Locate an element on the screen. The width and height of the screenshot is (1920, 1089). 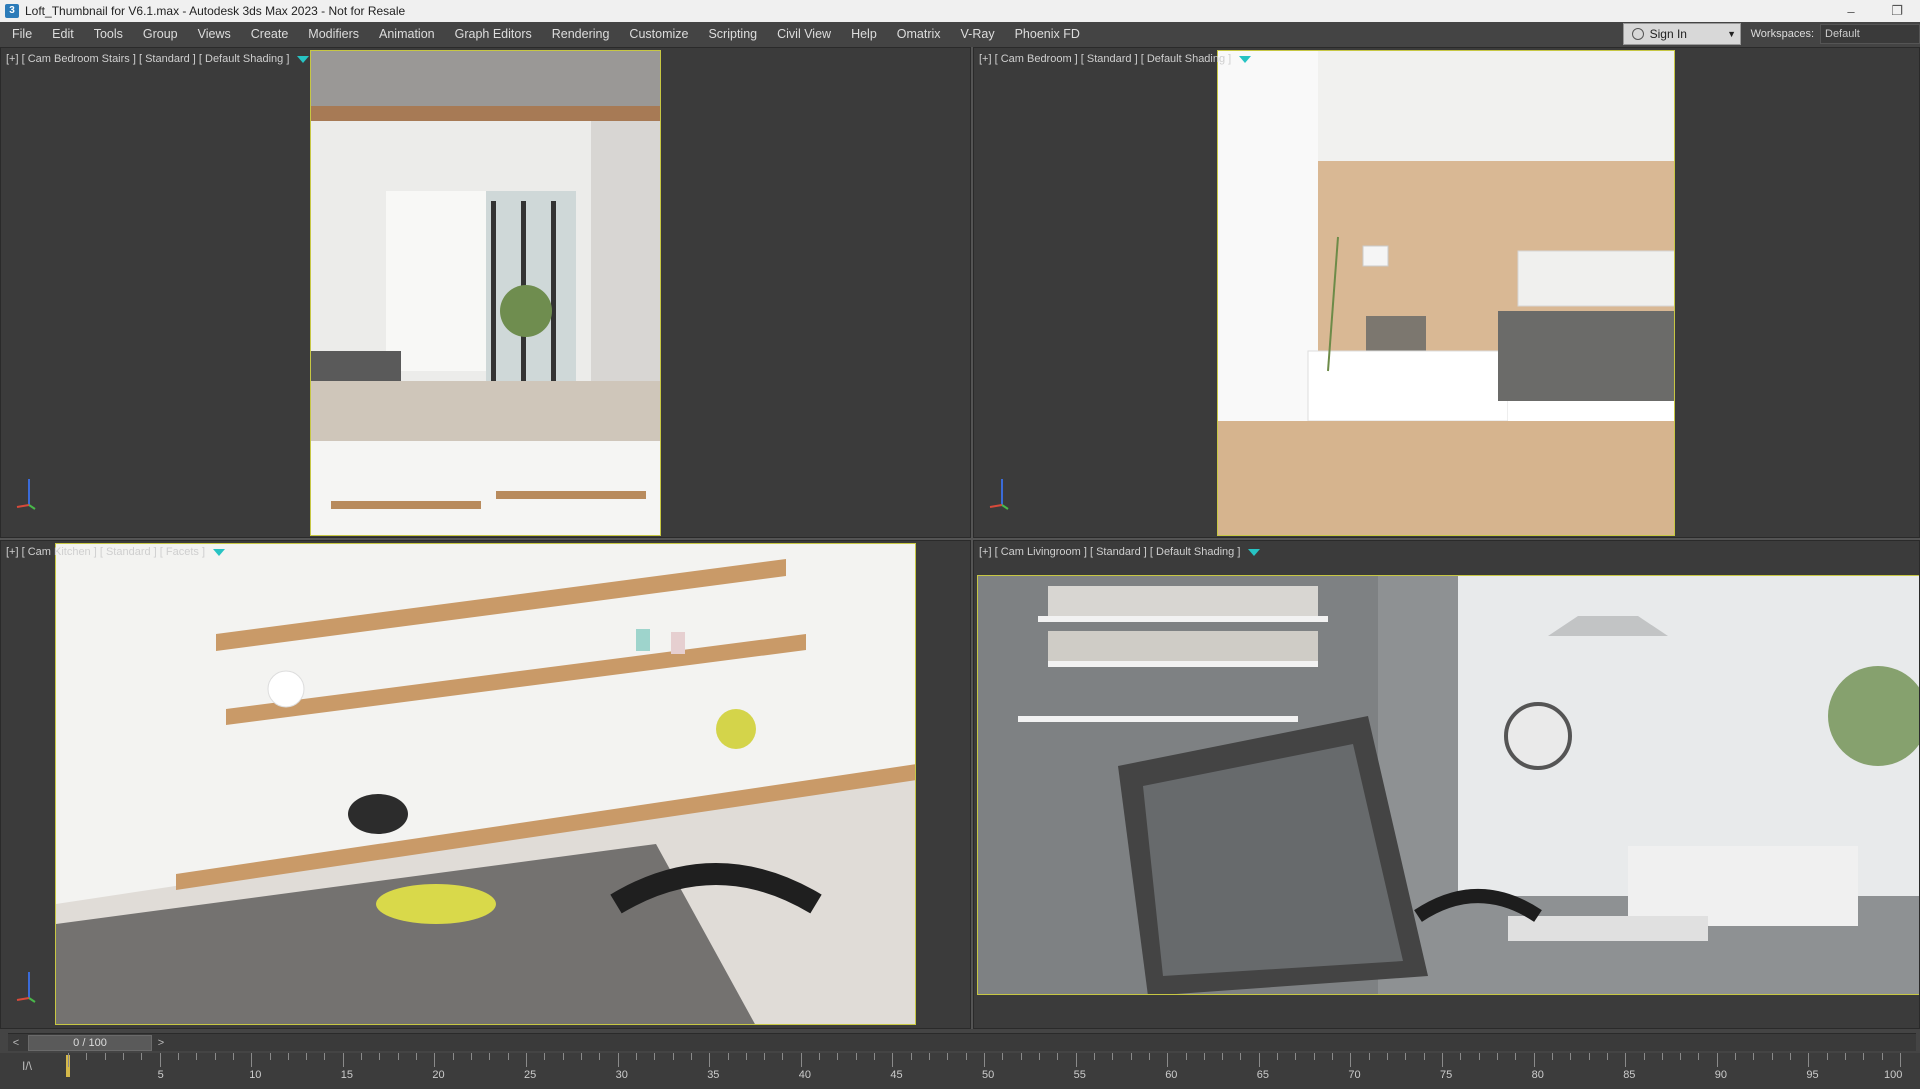
menu-rendering: Rendering is located at coordinates (581, 34).